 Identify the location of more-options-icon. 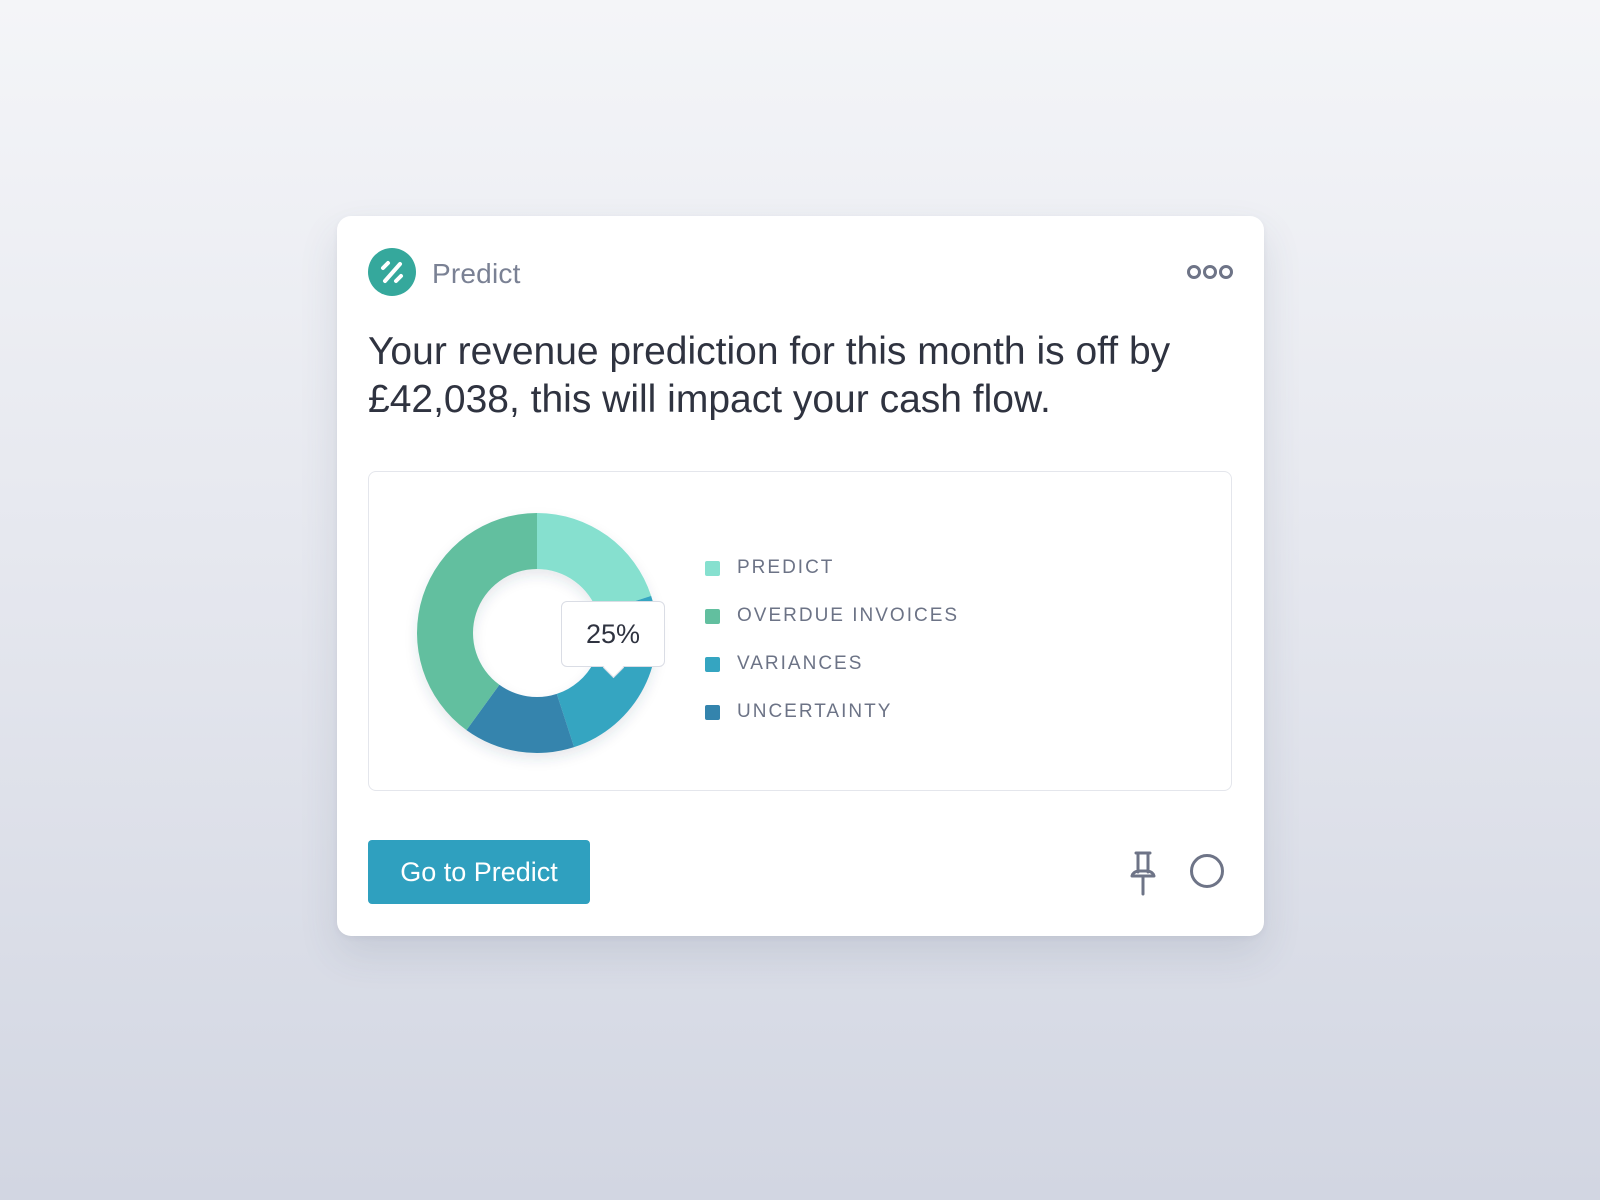
(1210, 272).